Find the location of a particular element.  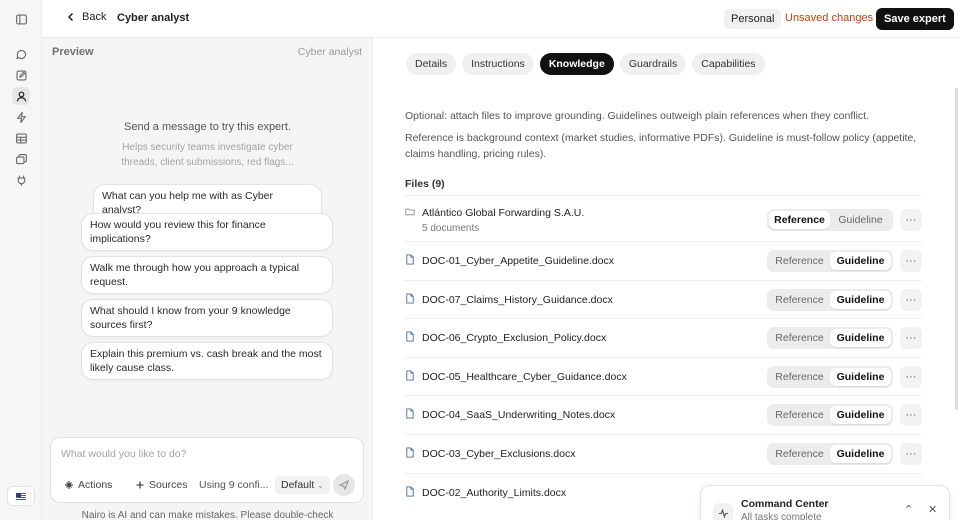

sparkle-icon is located at coordinates (69, 485).